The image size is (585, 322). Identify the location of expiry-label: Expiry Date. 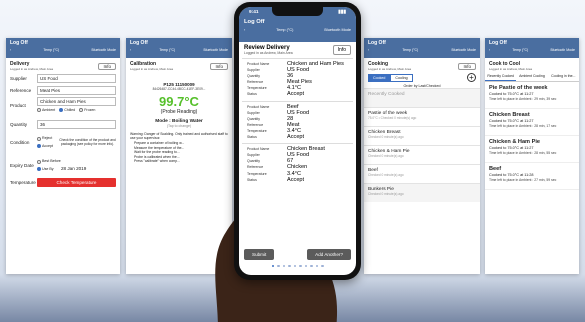
(22, 165).